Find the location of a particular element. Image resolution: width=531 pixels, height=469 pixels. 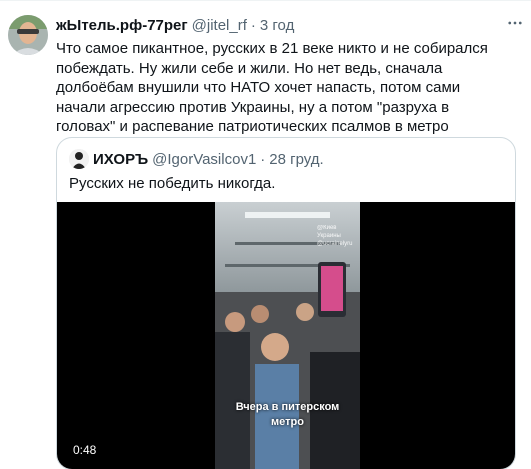

more-horizontal-icon is located at coordinates (515, 23).